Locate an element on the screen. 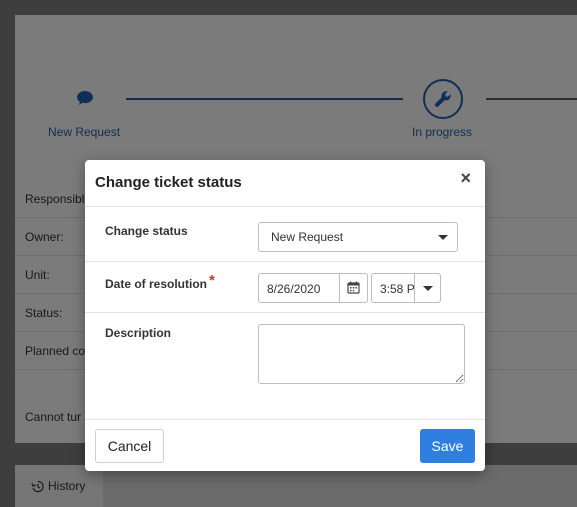 The image size is (577, 507). time-dropdown-button is located at coordinates (427, 288).